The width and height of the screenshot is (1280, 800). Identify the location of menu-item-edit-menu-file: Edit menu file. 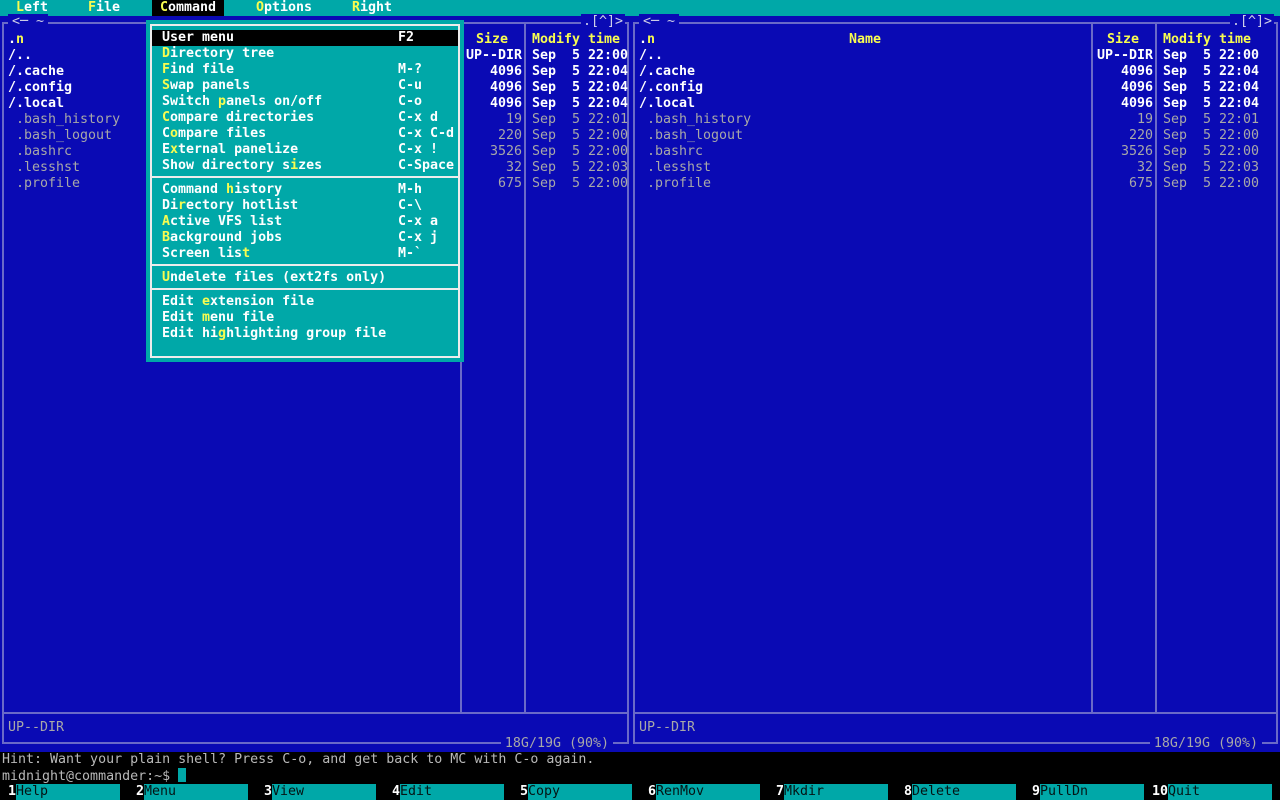
(305, 318).